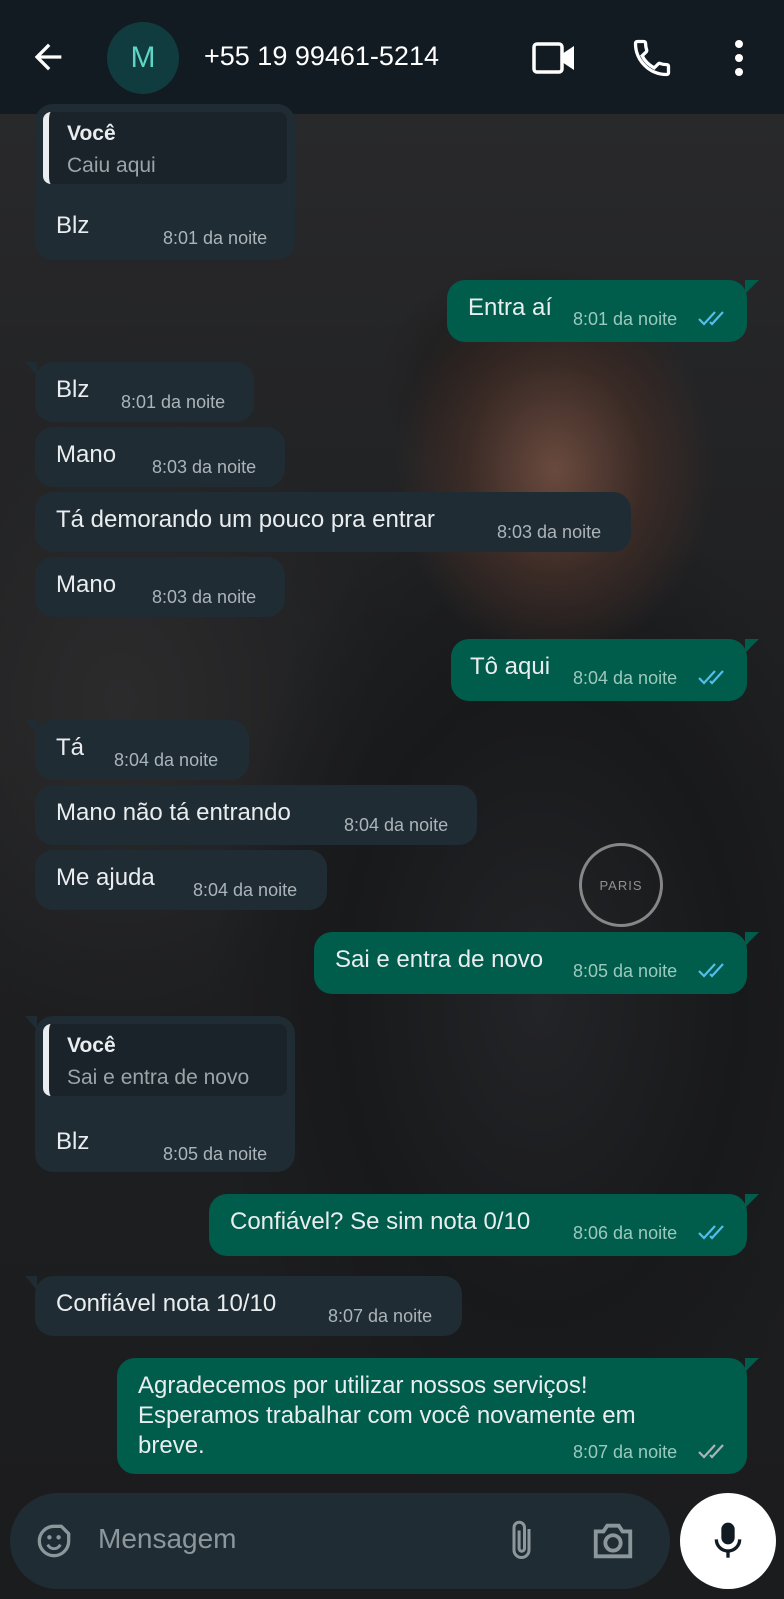 The height and width of the screenshot is (1599, 784). What do you see at coordinates (613, 1541) in the screenshot?
I see `camera-icon` at bounding box center [613, 1541].